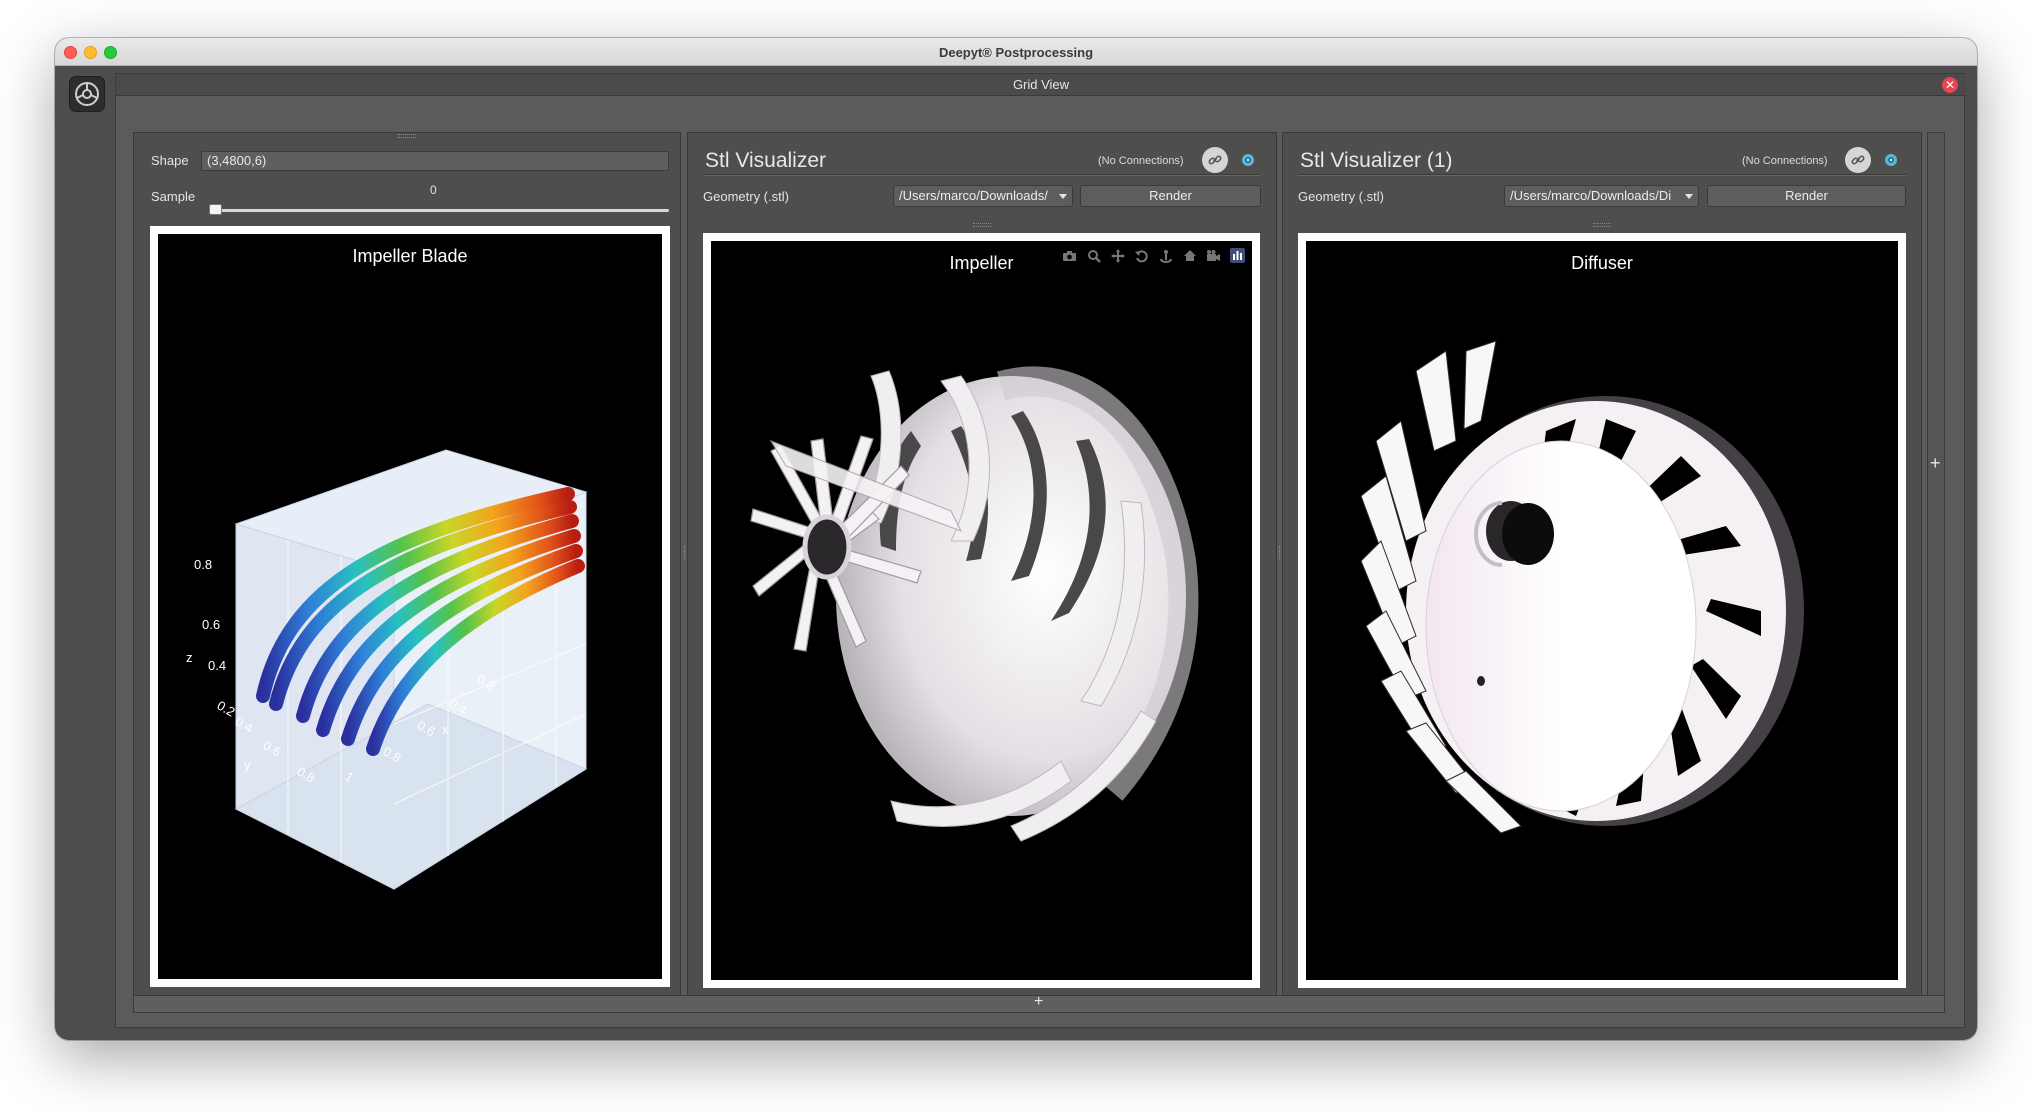 This screenshot has height=1113, width=2032. What do you see at coordinates (1376, 160) in the screenshot?
I see `panel-title: Stl Visualizer (1)` at bounding box center [1376, 160].